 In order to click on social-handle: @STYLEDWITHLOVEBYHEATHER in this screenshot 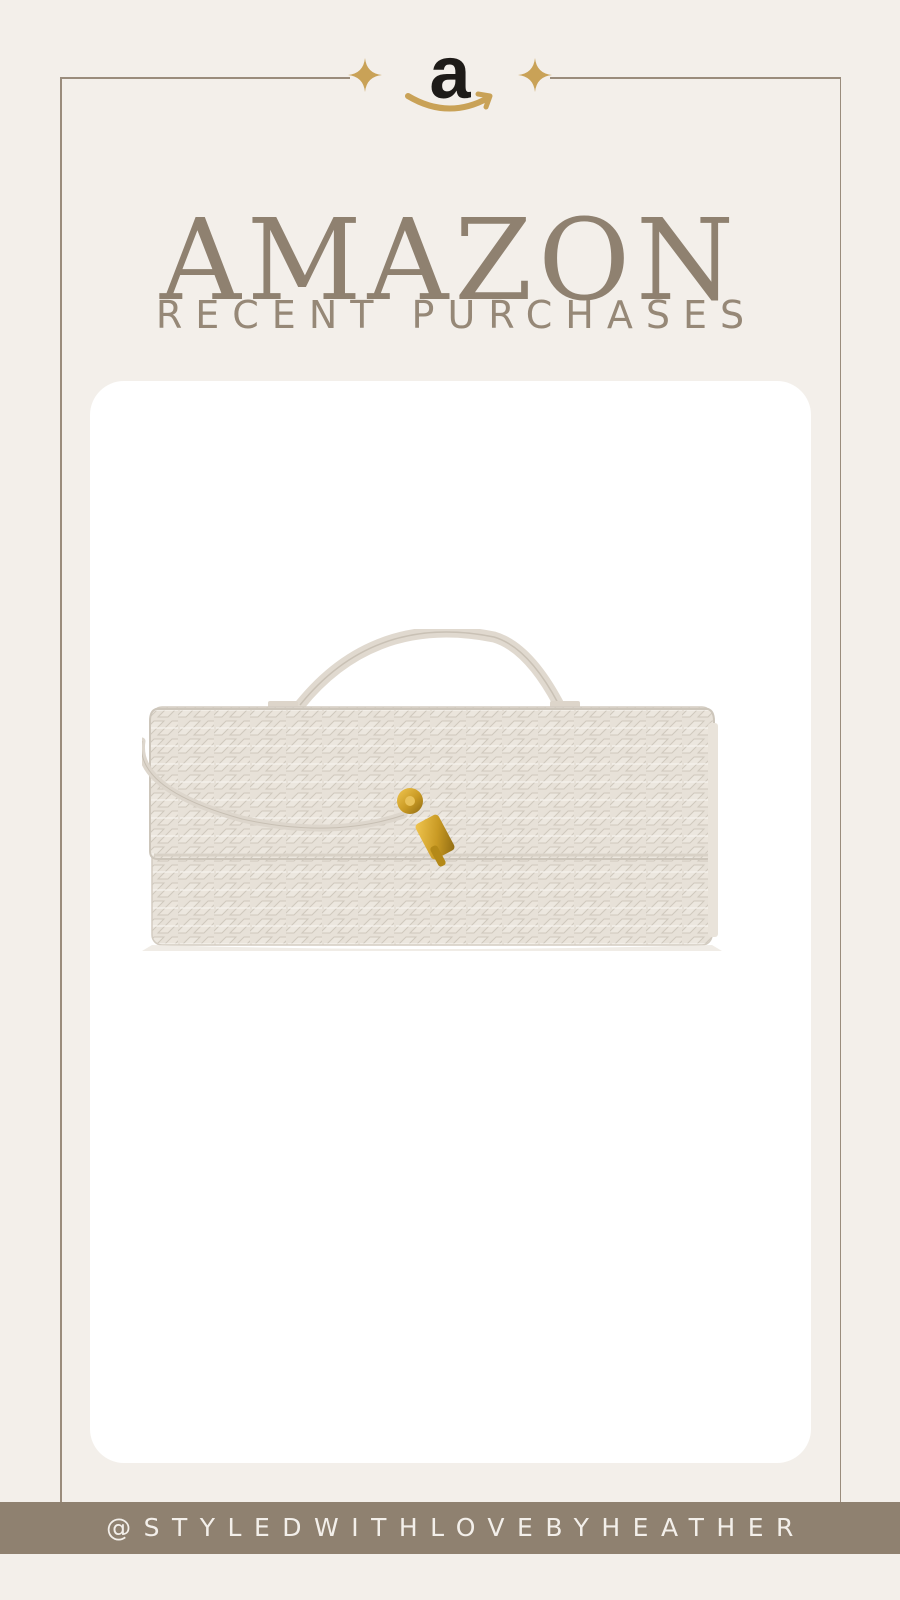, I will do `click(450, 1528)`.